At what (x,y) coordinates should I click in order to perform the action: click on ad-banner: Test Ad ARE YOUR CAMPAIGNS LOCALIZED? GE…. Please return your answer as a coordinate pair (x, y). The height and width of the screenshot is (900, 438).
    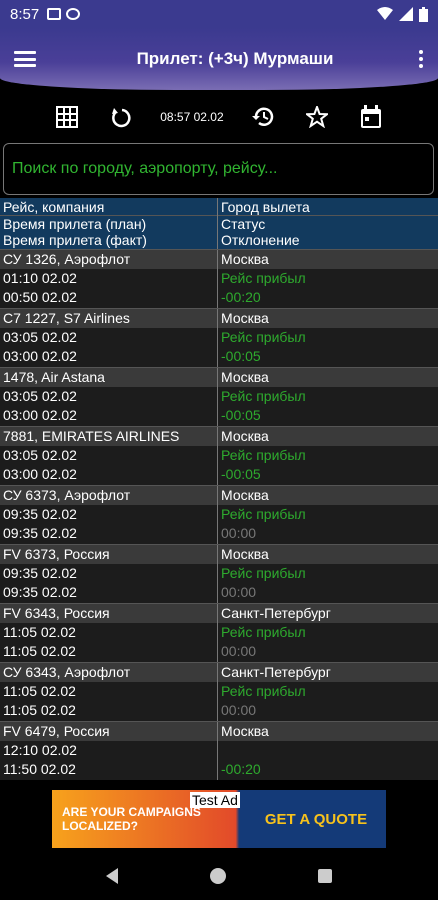
    Looking at the image, I should click on (219, 819).